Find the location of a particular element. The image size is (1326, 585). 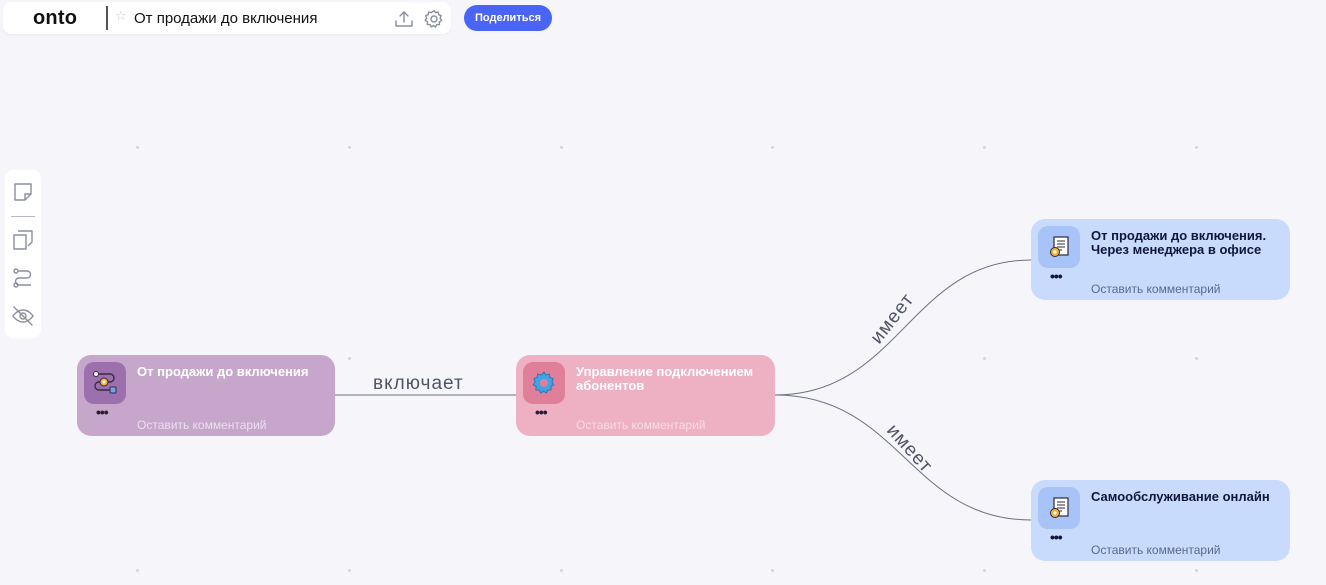

process-flow-icon is located at coordinates (105, 382).